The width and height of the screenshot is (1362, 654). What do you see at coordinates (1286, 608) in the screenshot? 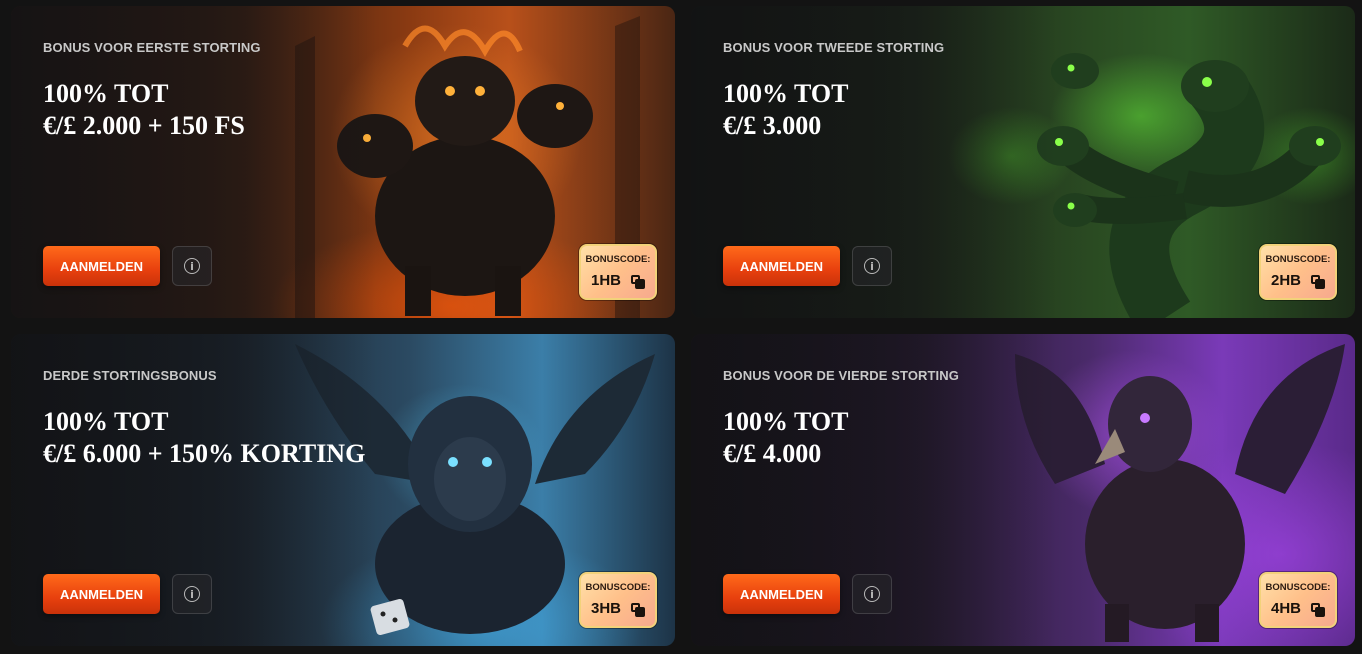
I see `bonus-code-value: 4HB` at bounding box center [1286, 608].